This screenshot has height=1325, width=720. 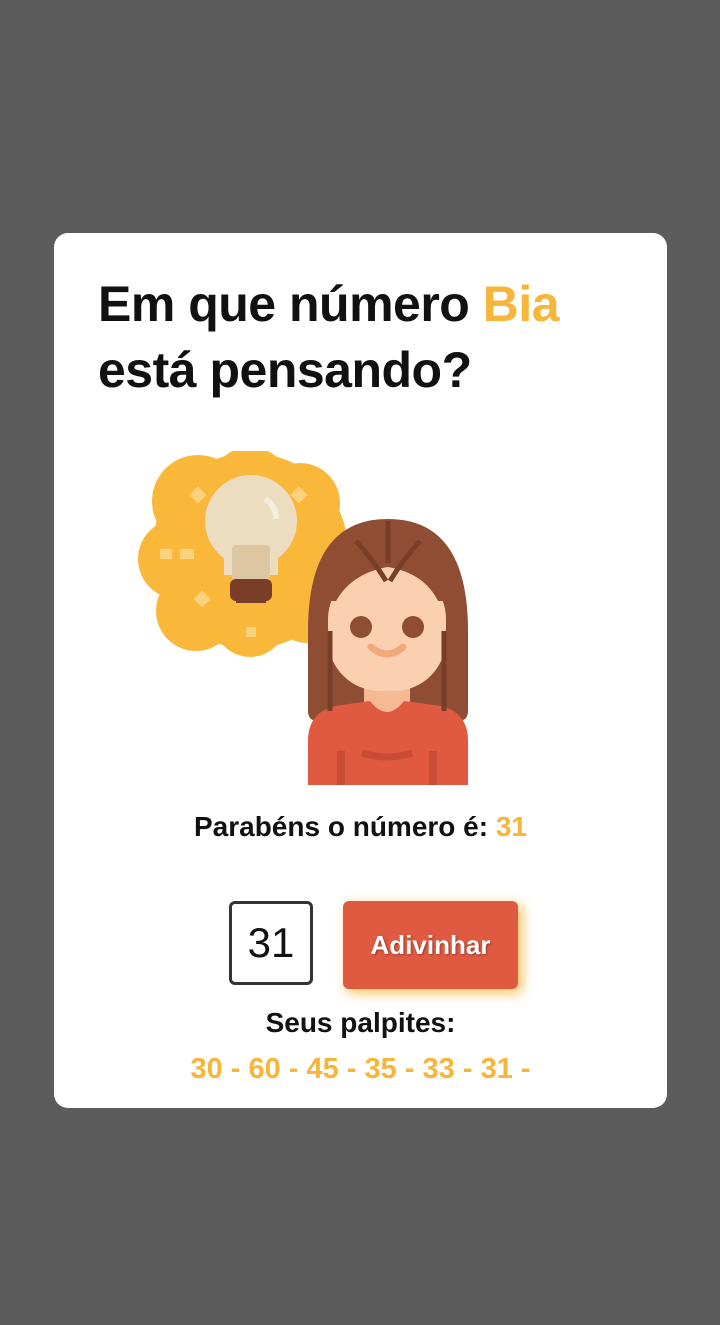 What do you see at coordinates (521, 304) in the screenshot?
I see `player-name: Bia` at bounding box center [521, 304].